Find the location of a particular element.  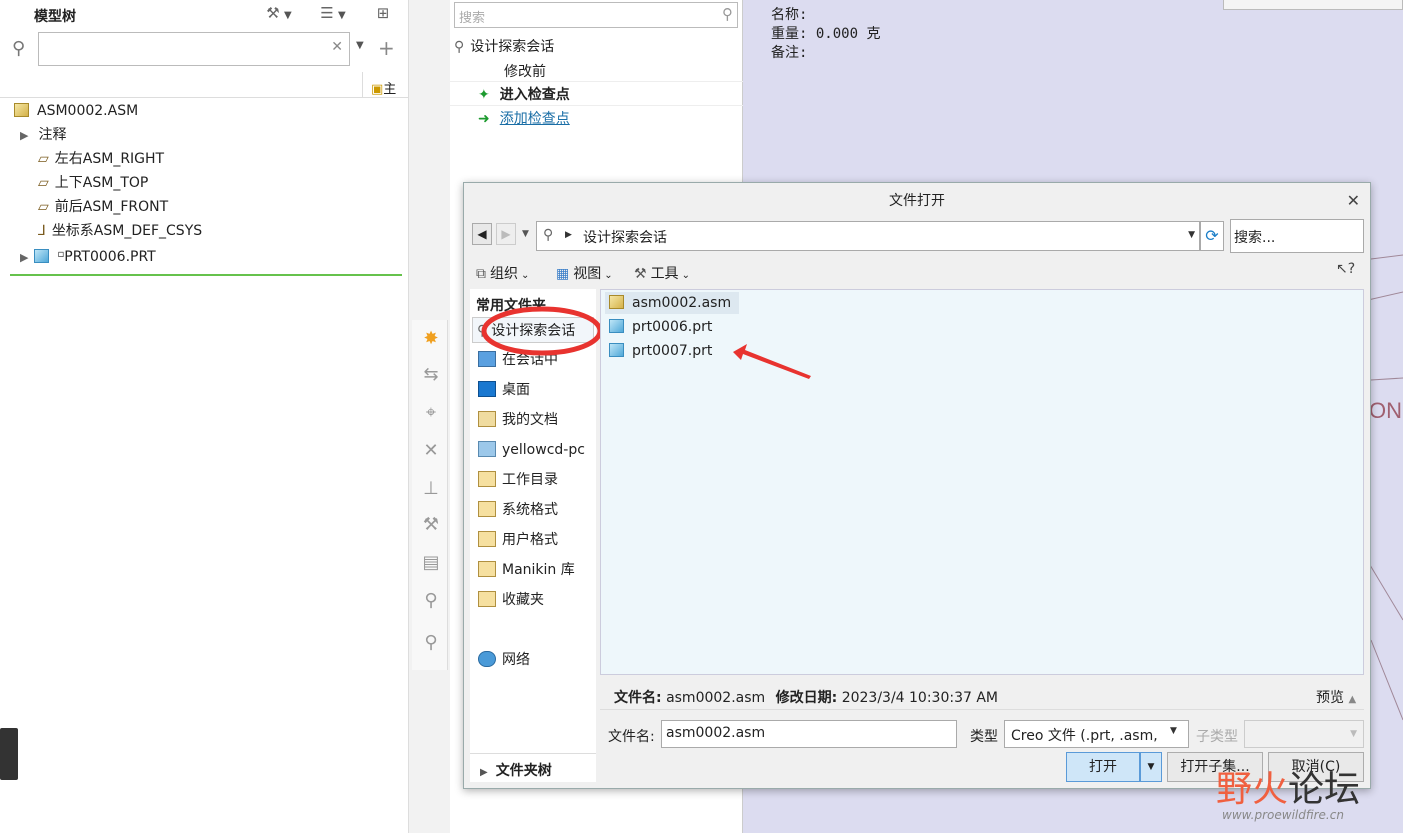

file-item-prt0007: prt0007.prt is located at coordinates (660, 351).